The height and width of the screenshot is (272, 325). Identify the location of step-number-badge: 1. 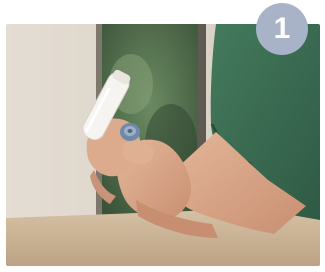
(282, 29).